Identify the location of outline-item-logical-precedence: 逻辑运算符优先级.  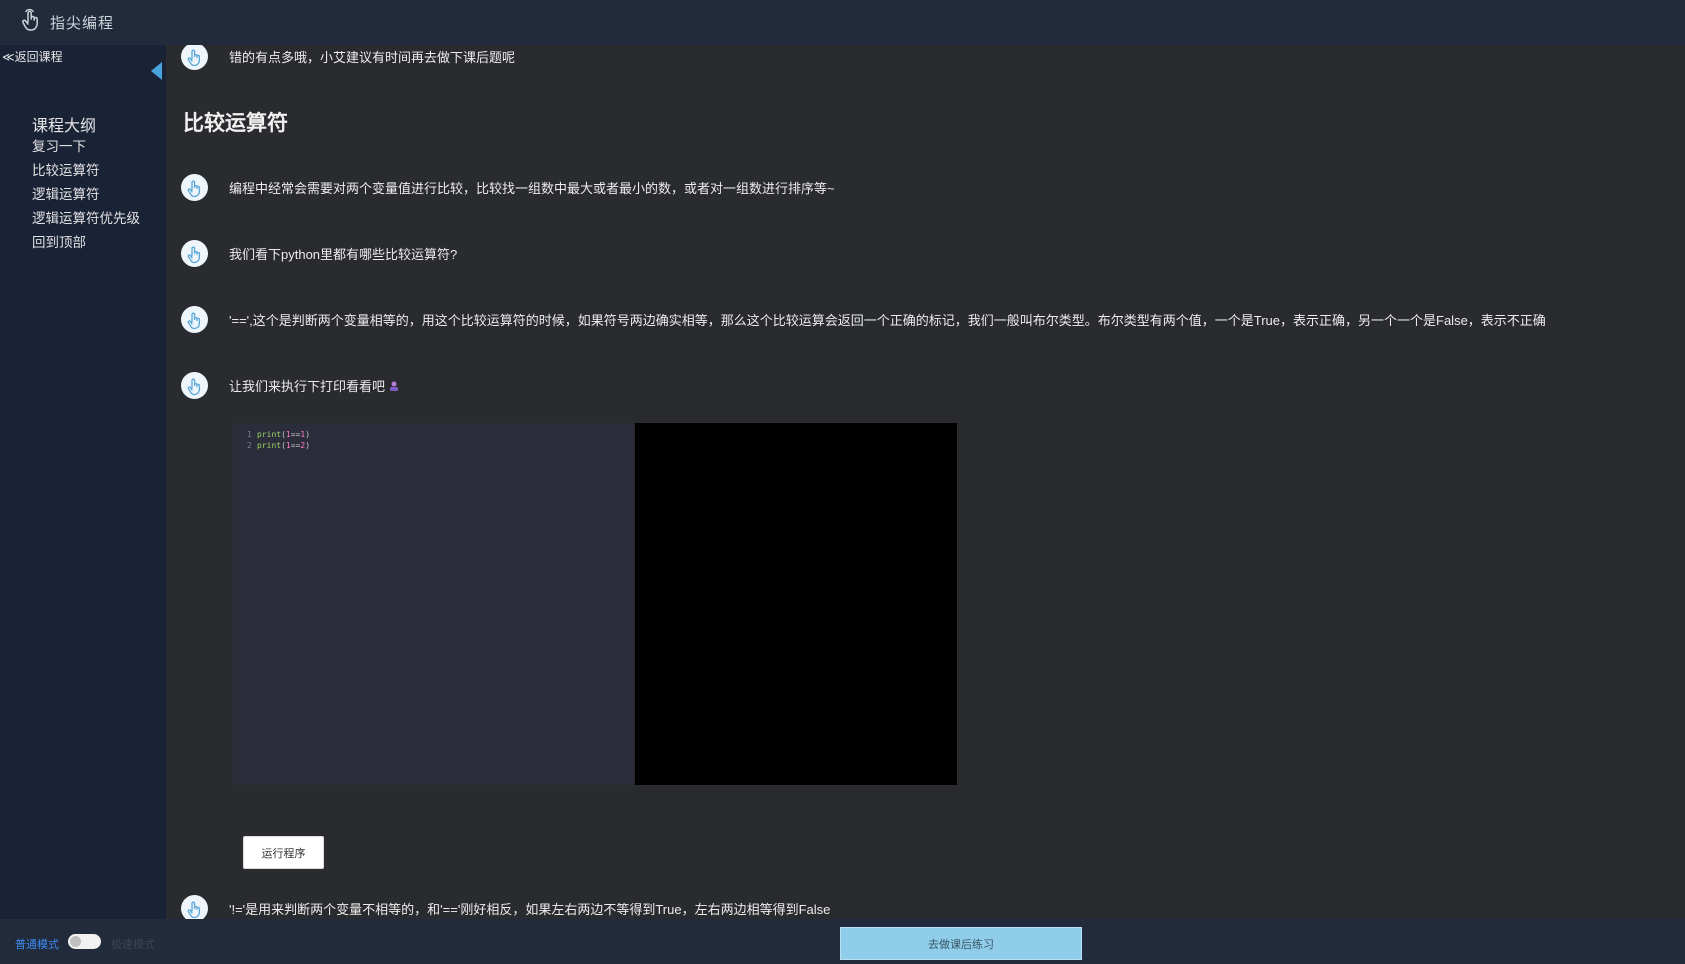
(86, 221).